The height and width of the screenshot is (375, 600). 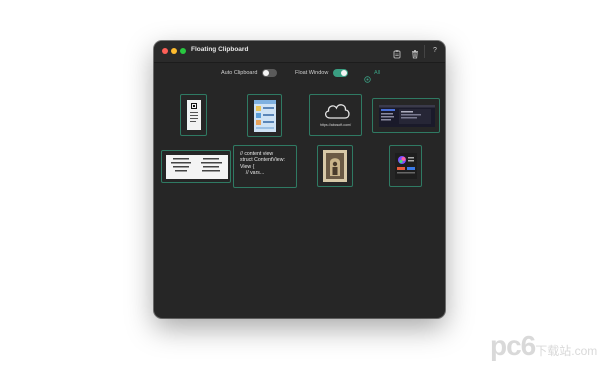 I want to click on clipboard-icon, so click(x=397, y=52).